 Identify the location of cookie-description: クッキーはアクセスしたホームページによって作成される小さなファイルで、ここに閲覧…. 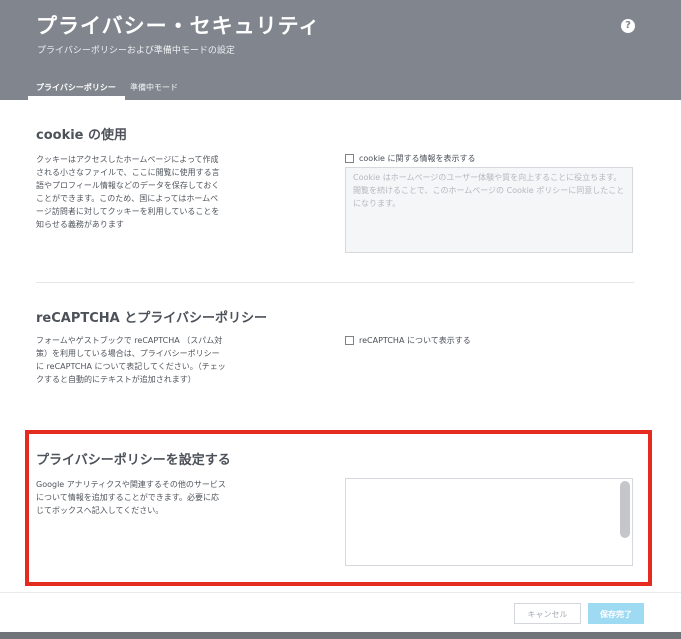
(128, 192).